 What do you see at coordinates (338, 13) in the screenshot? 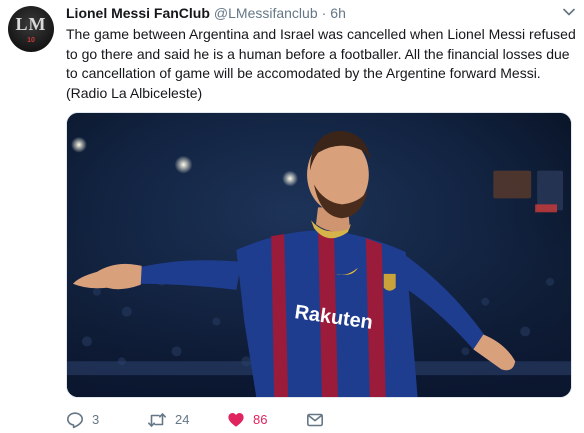
I see `tweet-timestamp: 6h` at bounding box center [338, 13].